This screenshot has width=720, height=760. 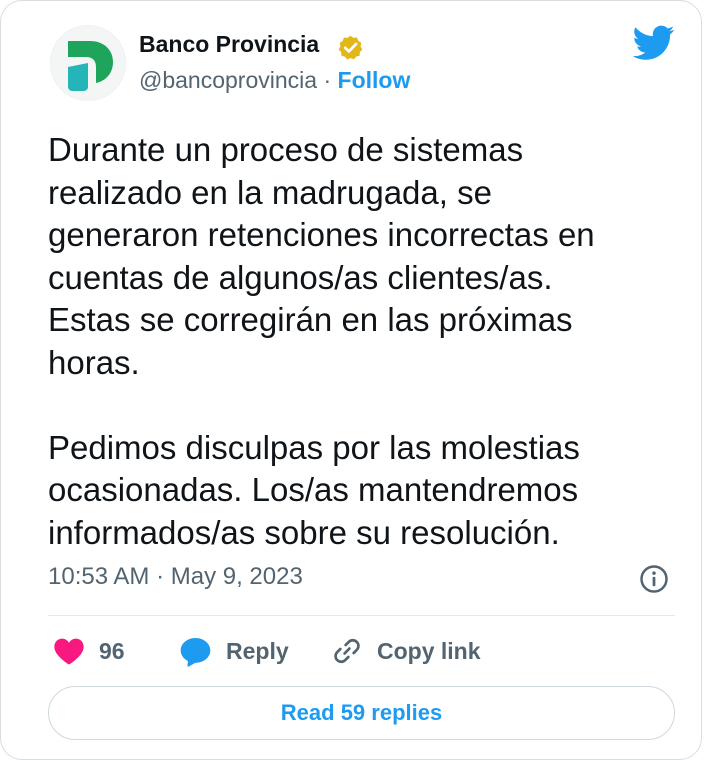 I want to click on author-name: Banco Provincia, so click(x=229, y=44).